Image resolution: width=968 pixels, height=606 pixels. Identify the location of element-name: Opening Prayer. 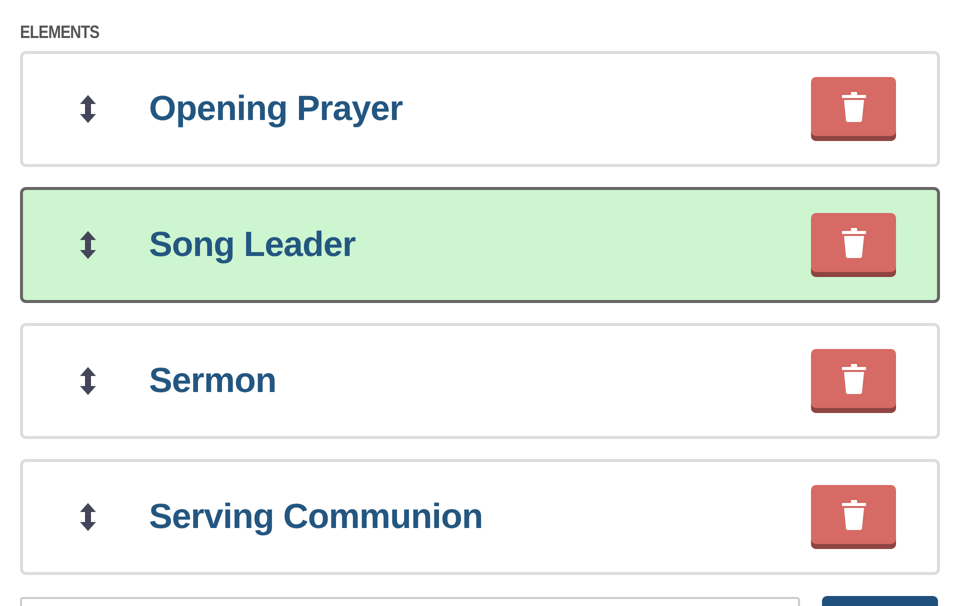
(276, 109).